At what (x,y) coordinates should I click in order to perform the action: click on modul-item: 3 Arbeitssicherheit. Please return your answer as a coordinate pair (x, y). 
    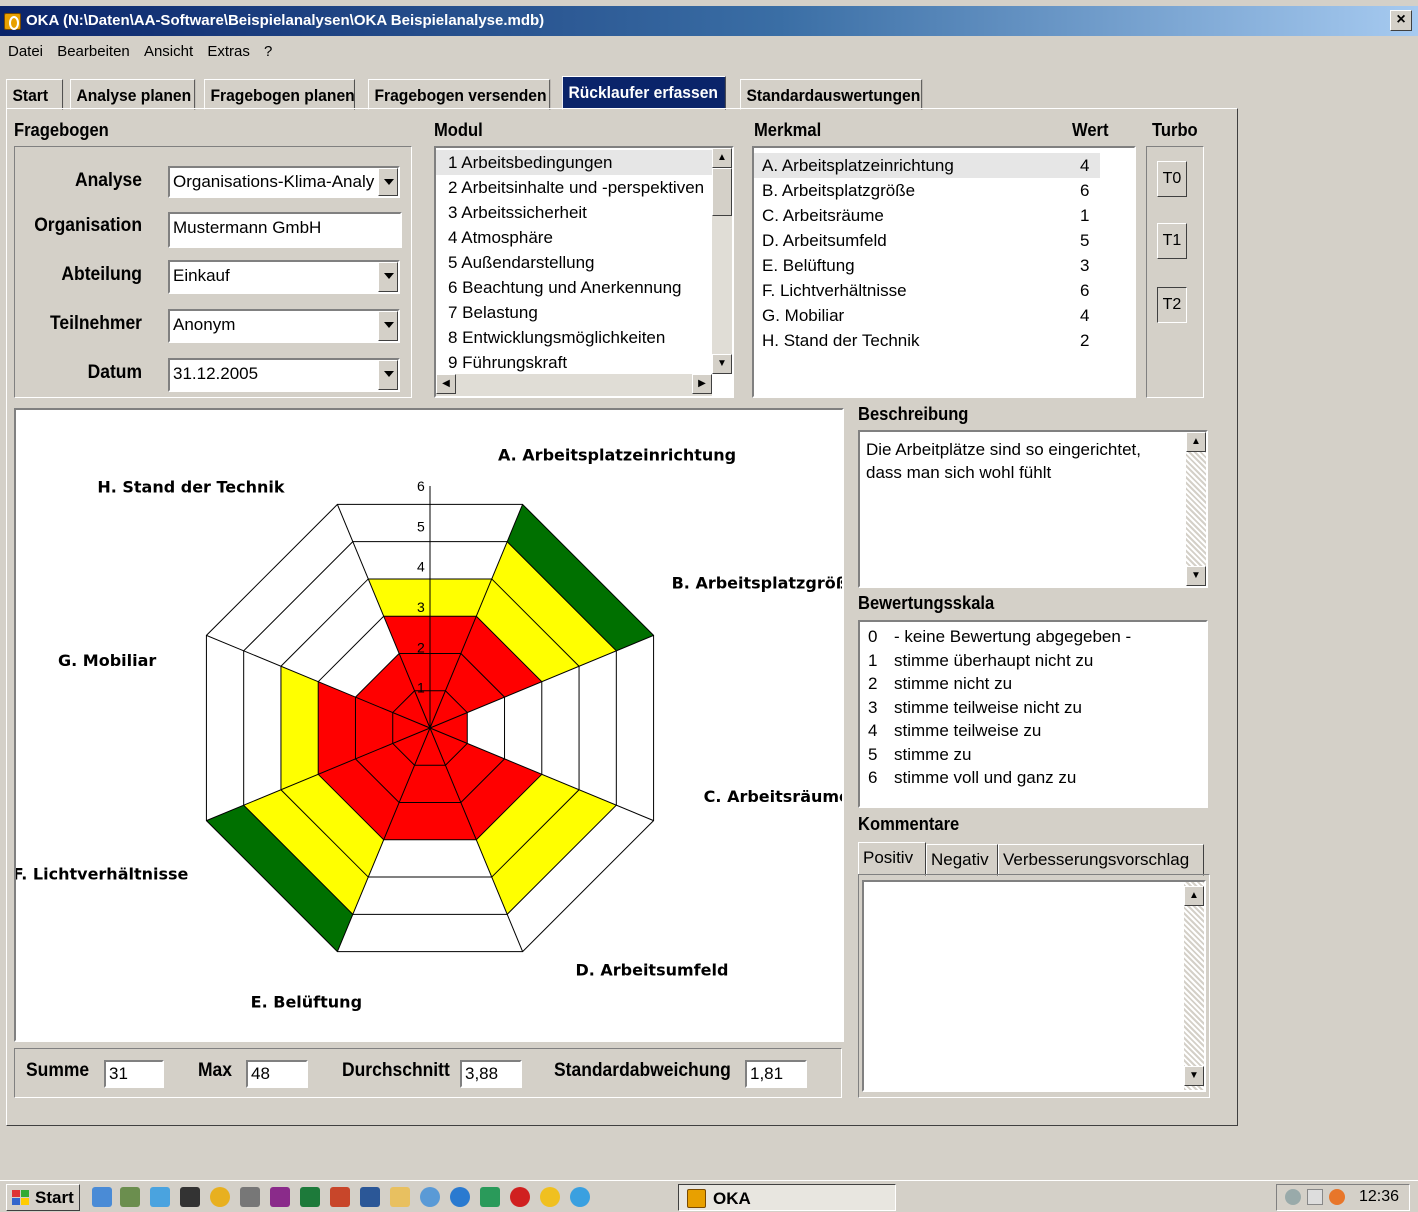
    Looking at the image, I should click on (574, 212).